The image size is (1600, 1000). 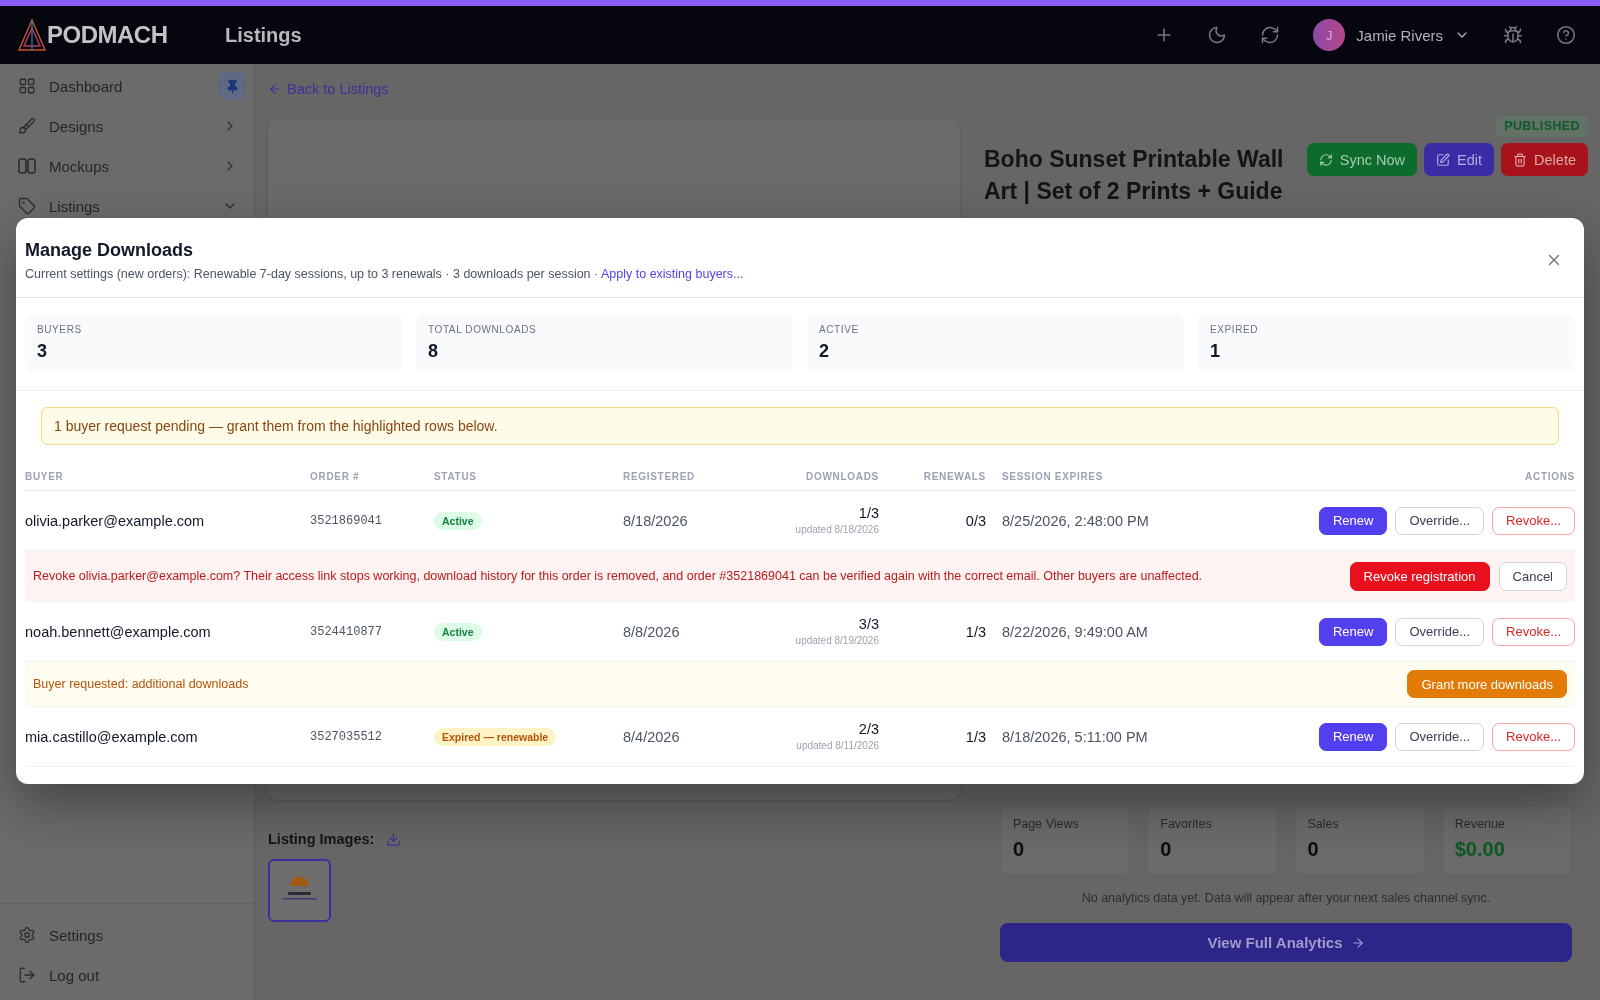 What do you see at coordinates (1391, 35) in the screenshot?
I see `user-menu-button: J Jamie Rivers` at bounding box center [1391, 35].